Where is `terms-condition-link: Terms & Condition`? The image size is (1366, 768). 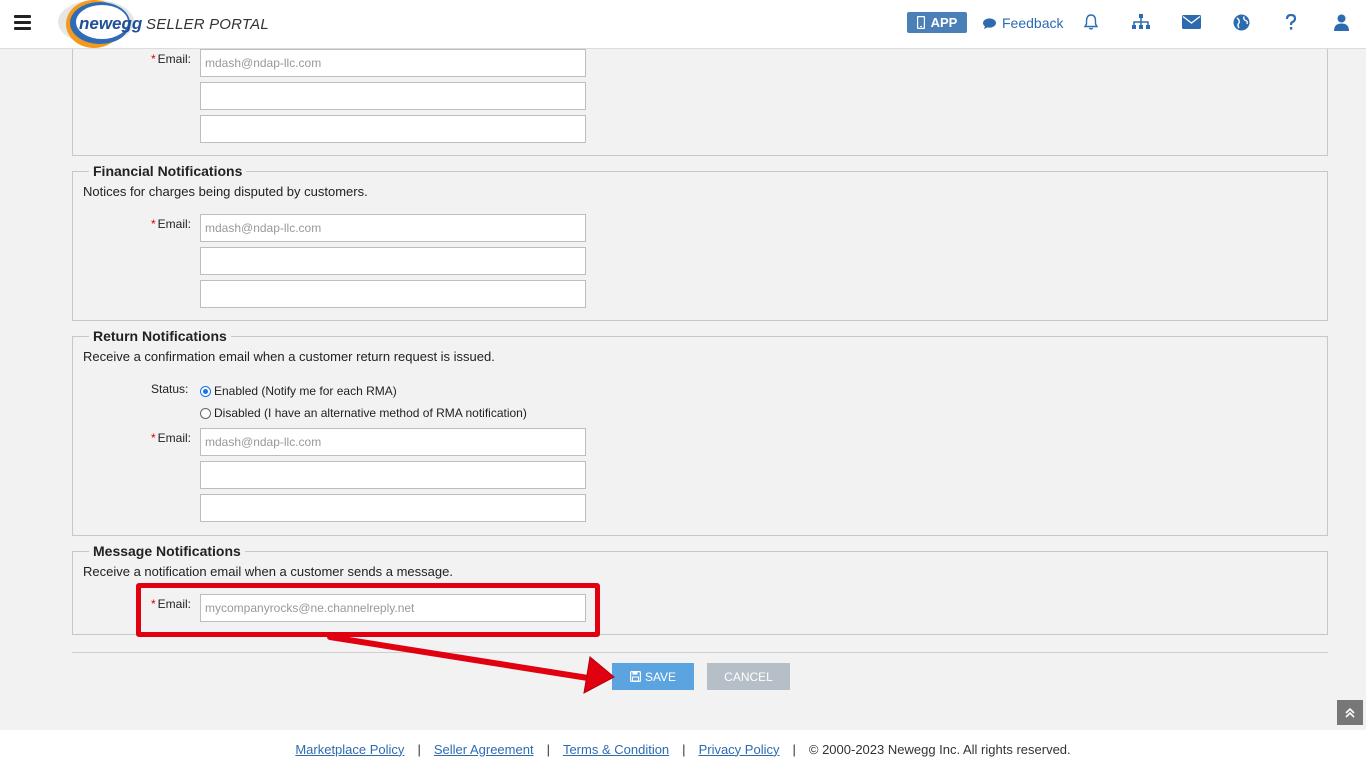 terms-condition-link: Terms & Condition is located at coordinates (616, 749).